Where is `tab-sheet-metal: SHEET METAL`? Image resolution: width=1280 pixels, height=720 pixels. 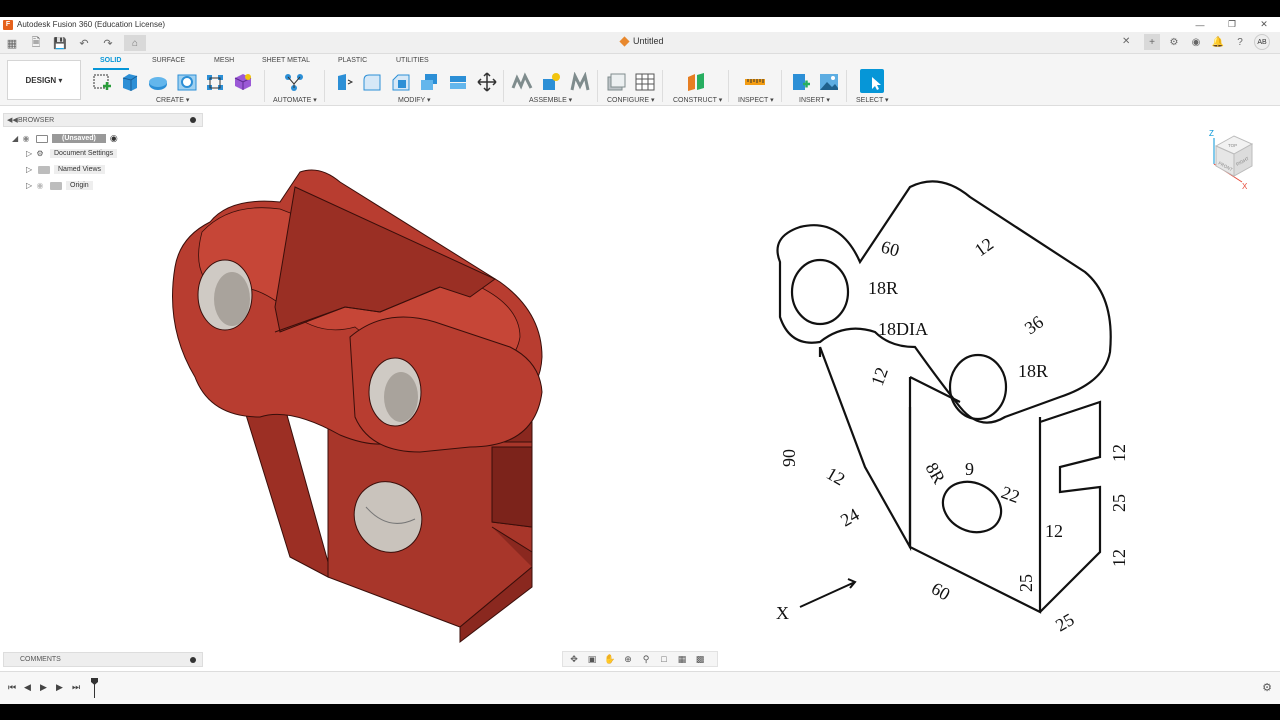
tab-sheet-metal: SHEET METAL is located at coordinates (286, 60).